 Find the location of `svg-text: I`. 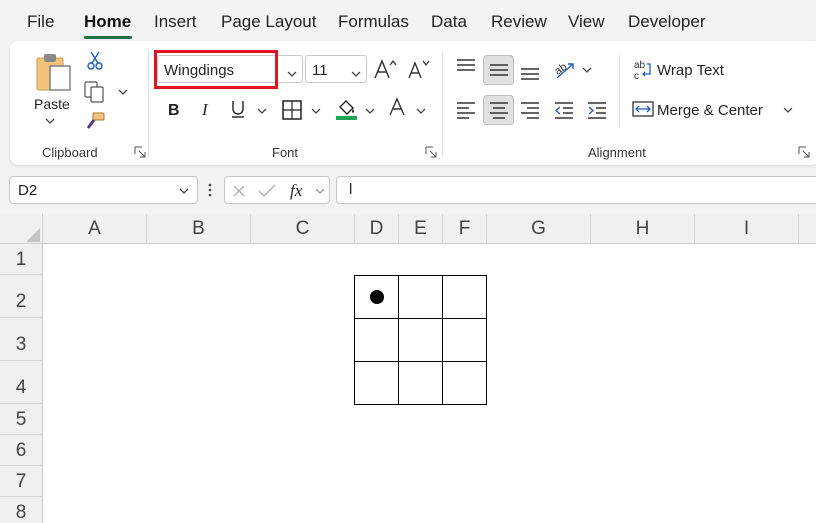

svg-text: I is located at coordinates (205, 109).